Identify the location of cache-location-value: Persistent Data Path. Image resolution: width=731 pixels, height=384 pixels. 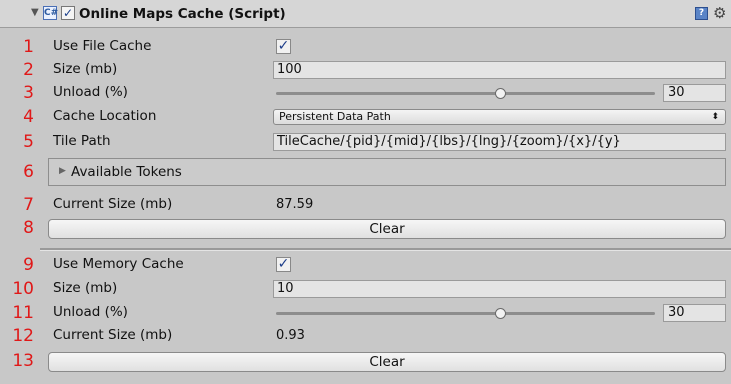
(335, 116).